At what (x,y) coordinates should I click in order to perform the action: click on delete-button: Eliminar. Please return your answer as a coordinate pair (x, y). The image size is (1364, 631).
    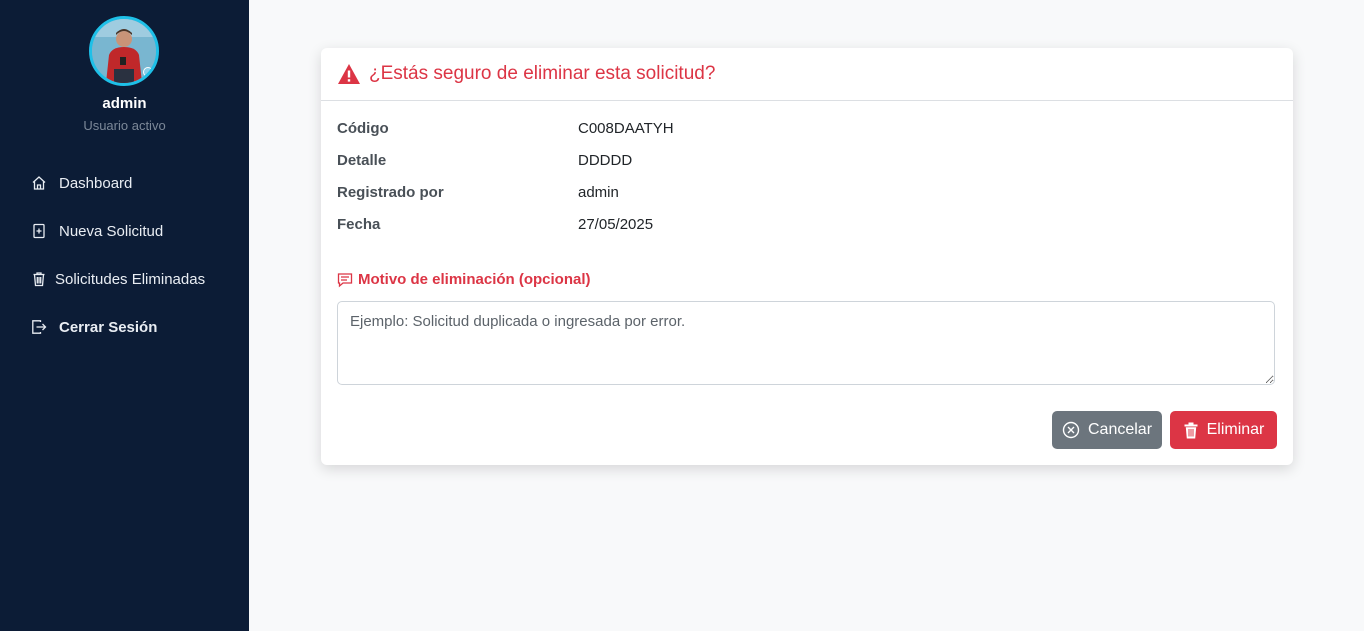
    Looking at the image, I should click on (1223, 430).